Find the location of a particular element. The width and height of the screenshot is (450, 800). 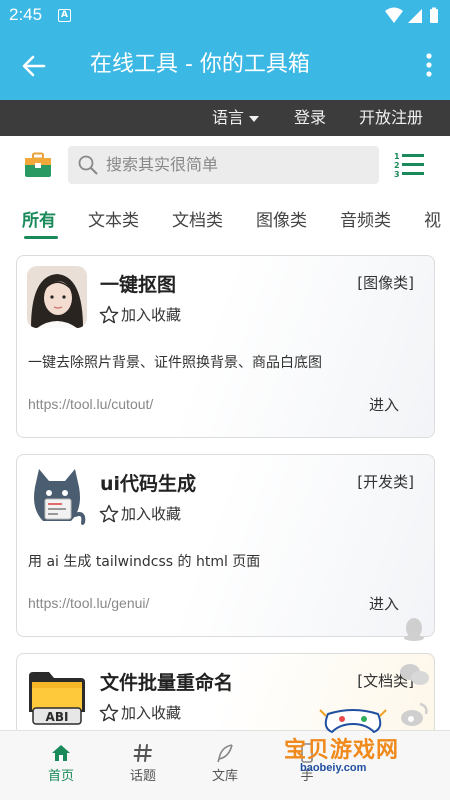

svg-text: 1 is located at coordinates (397, 156).